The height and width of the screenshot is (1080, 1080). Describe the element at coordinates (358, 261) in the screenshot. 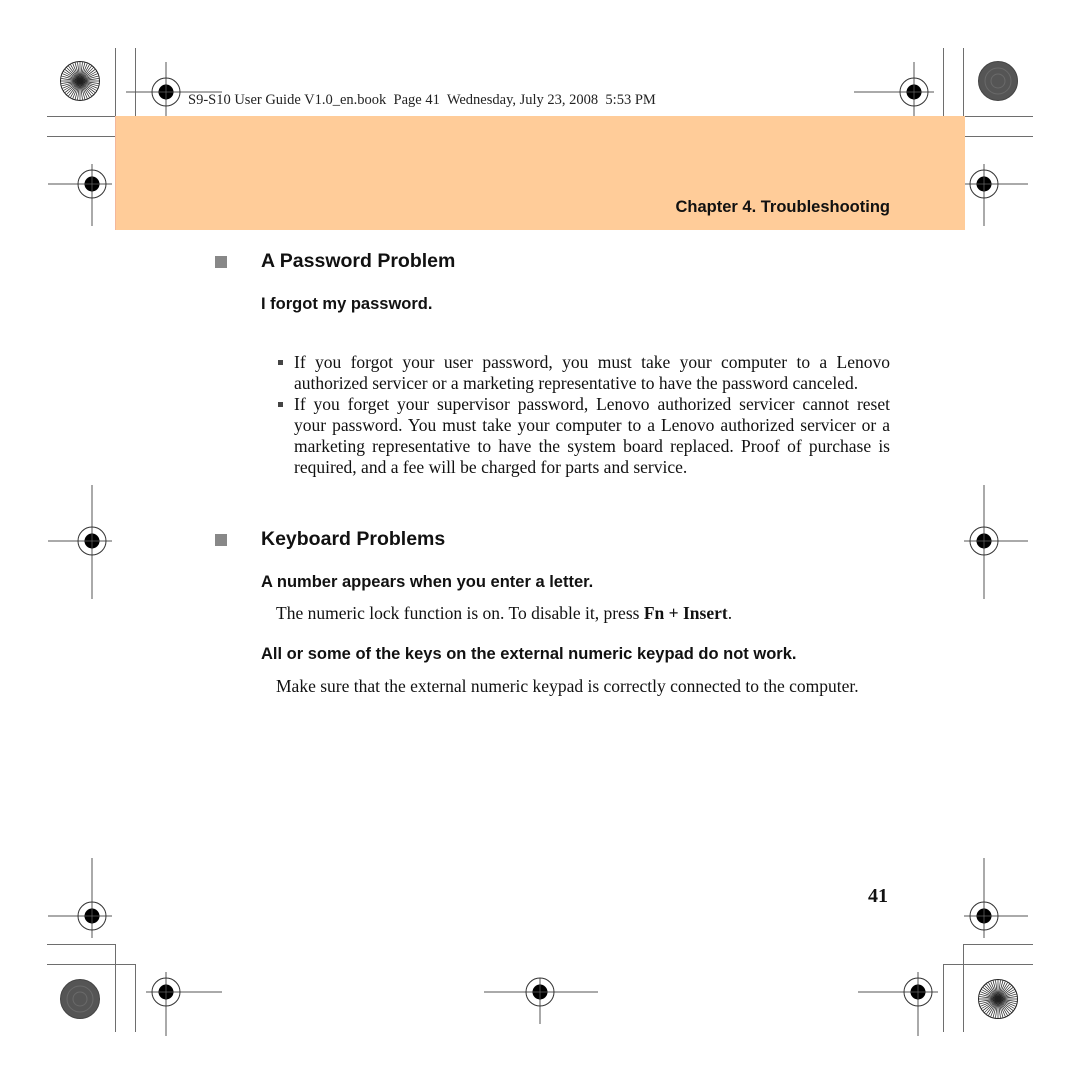

I see `section-heading: A Password Problem` at that location.